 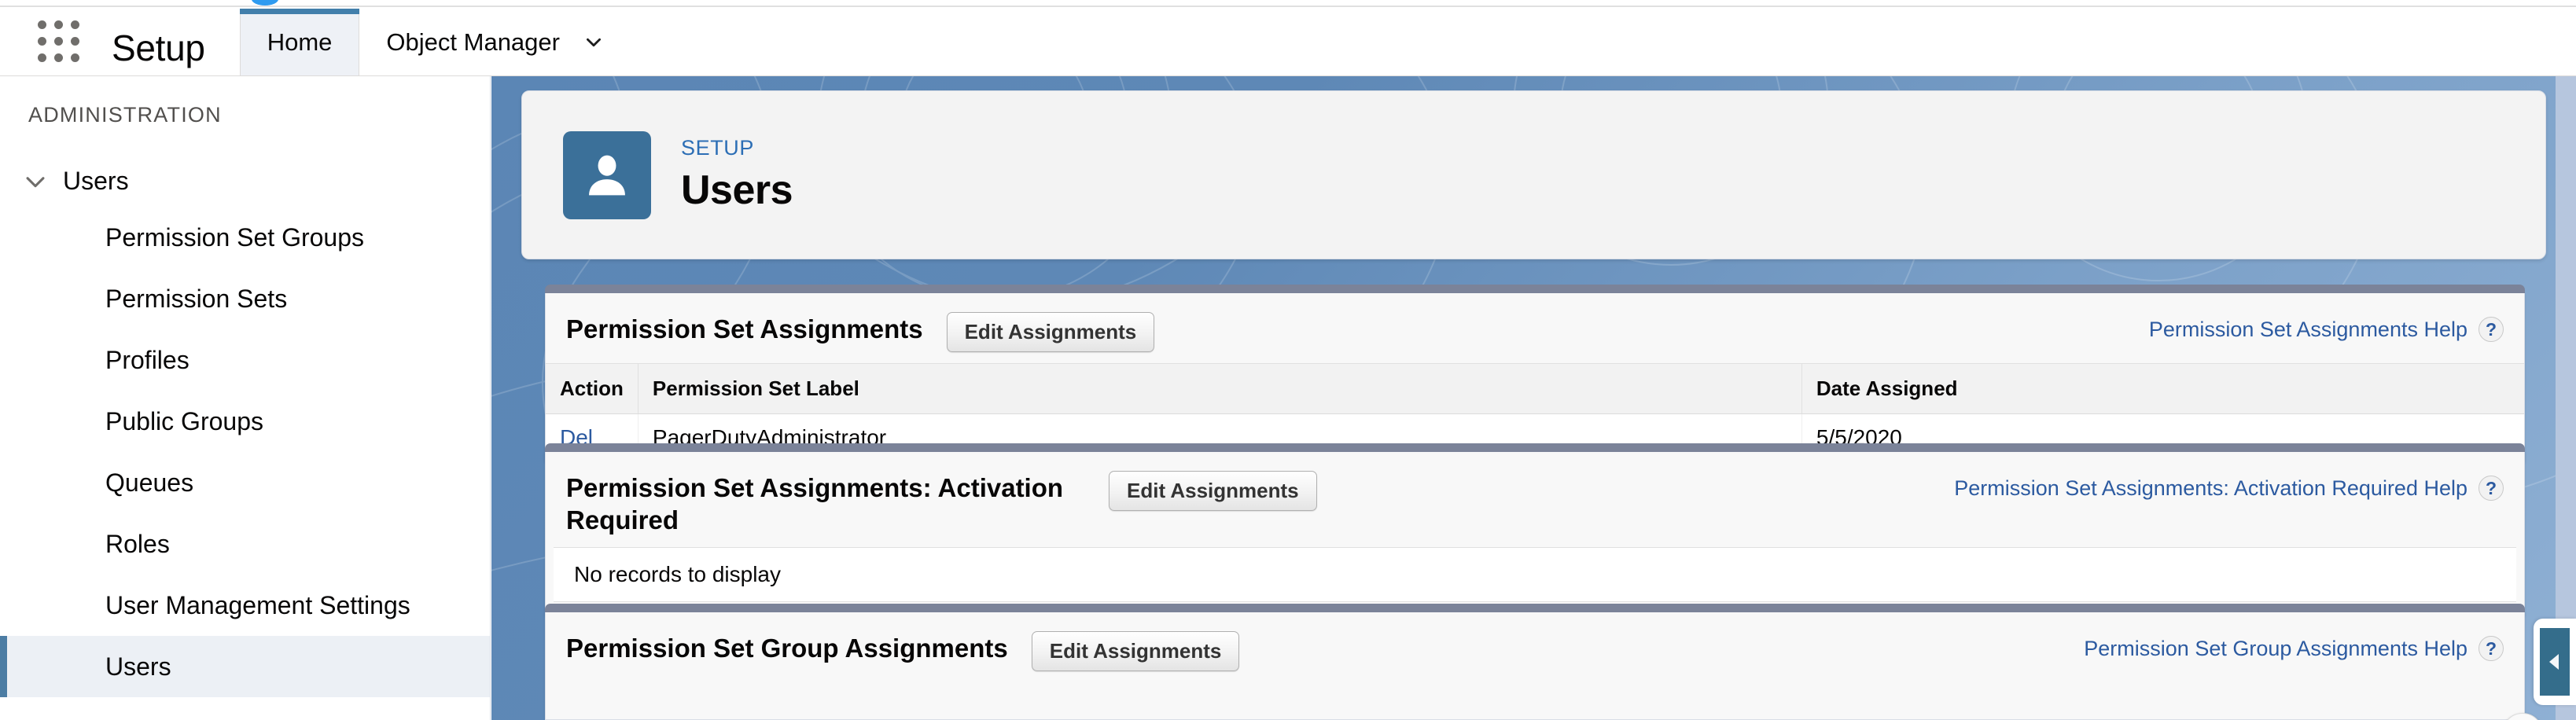 I want to click on browser-chrome-sliver, so click(x=1288, y=3).